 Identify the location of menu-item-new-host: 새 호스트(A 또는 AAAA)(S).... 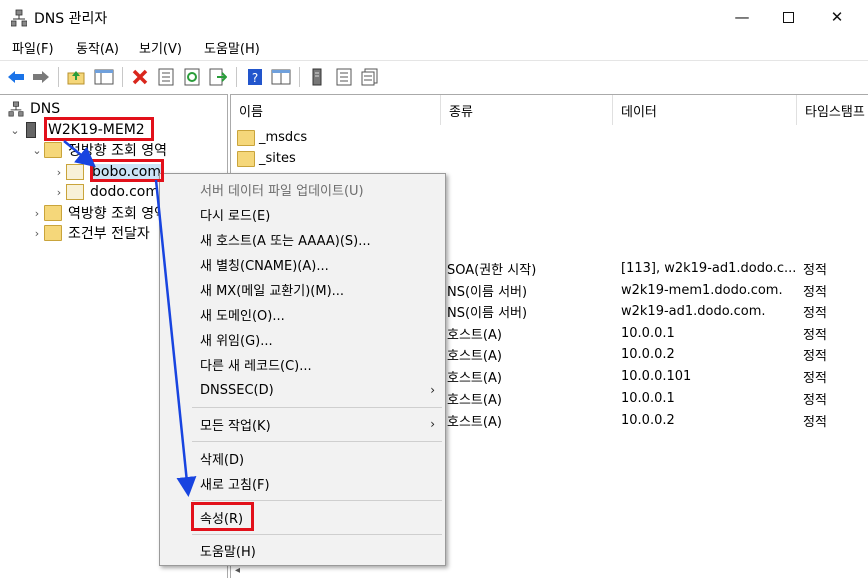
(302, 239).